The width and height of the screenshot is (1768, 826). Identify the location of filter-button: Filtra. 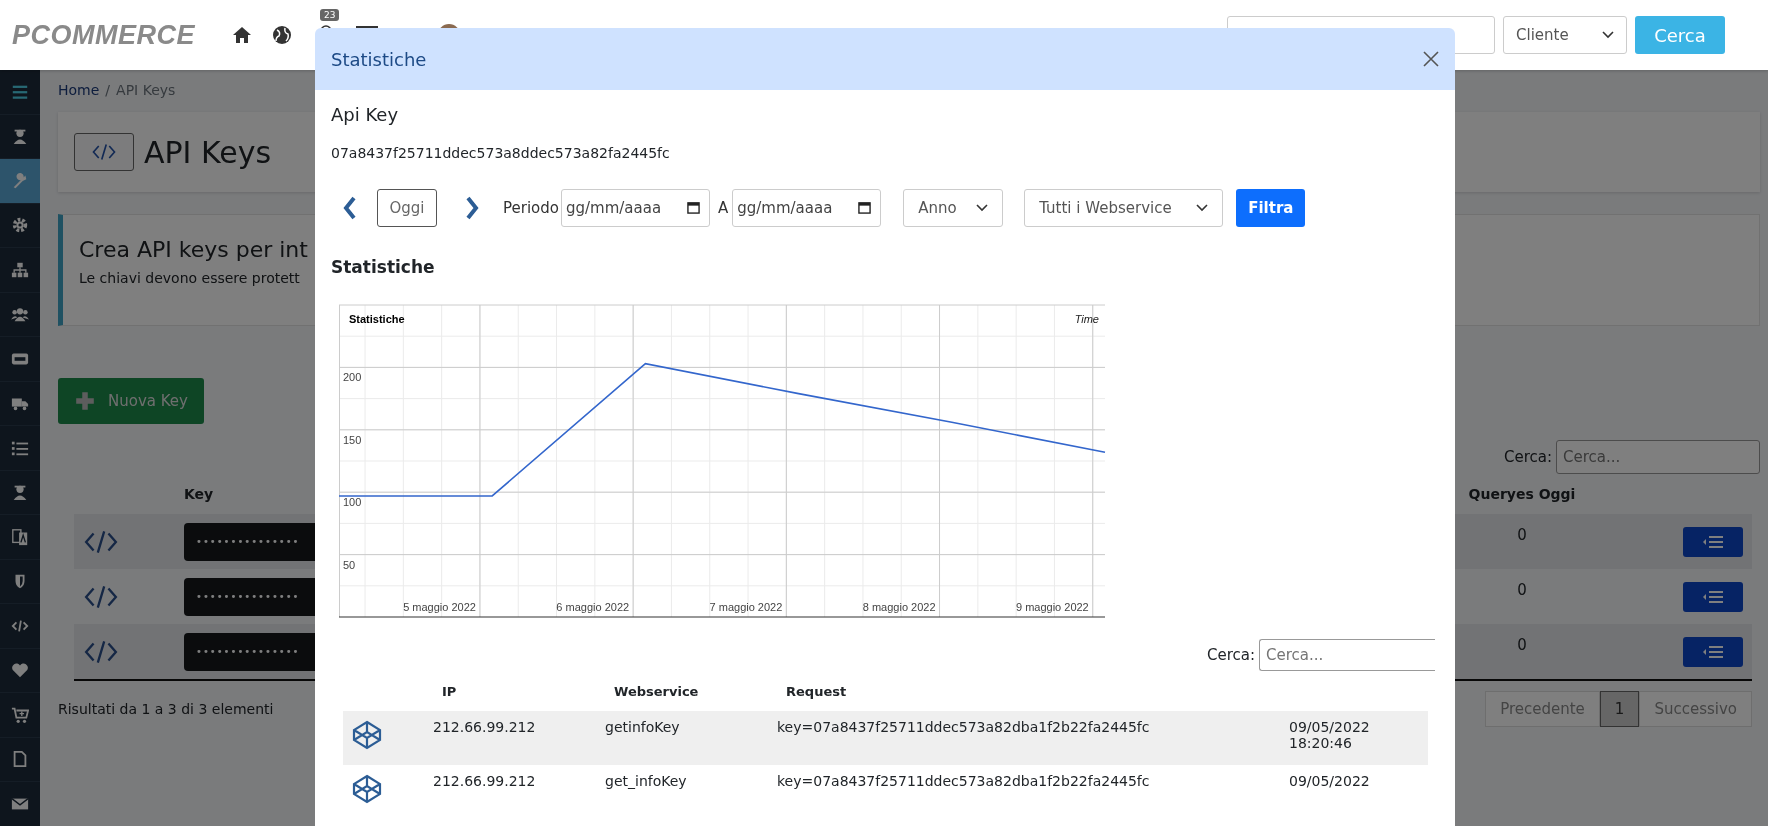
(1271, 208).